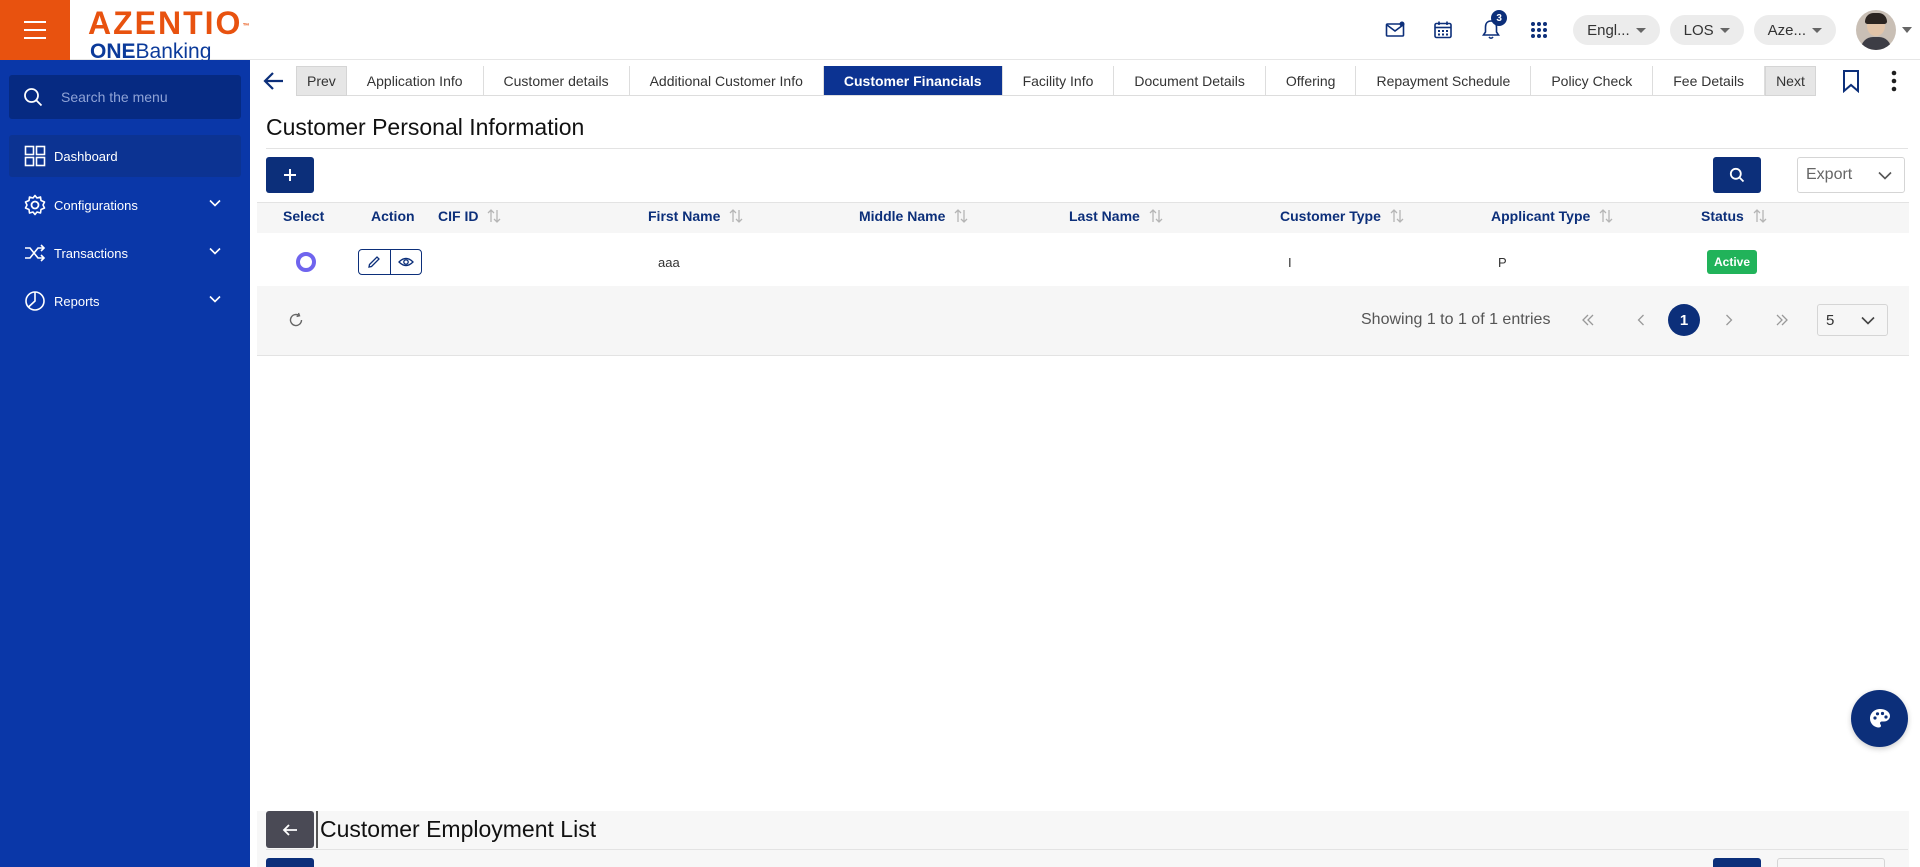  I want to click on mail-icon, so click(1395, 30).